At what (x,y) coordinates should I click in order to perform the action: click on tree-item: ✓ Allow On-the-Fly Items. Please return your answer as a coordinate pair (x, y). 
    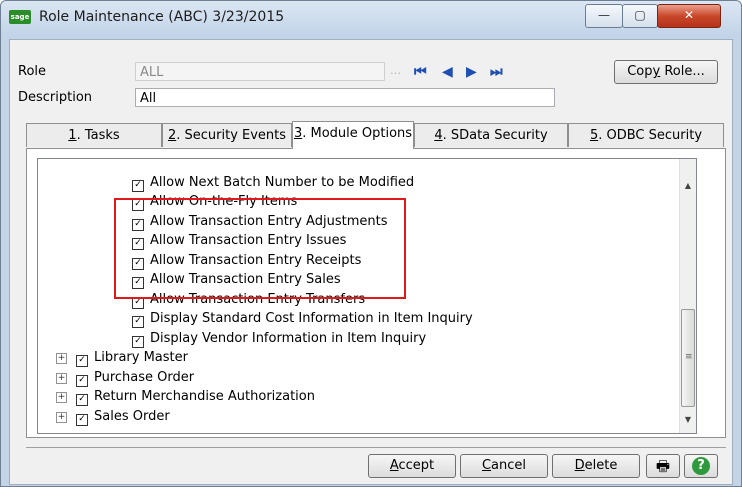
    Looking at the image, I should click on (214, 201).